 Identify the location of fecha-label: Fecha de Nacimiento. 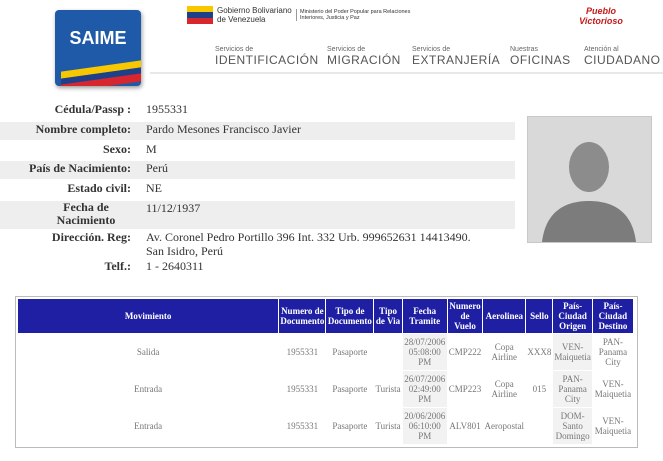
(86, 213).